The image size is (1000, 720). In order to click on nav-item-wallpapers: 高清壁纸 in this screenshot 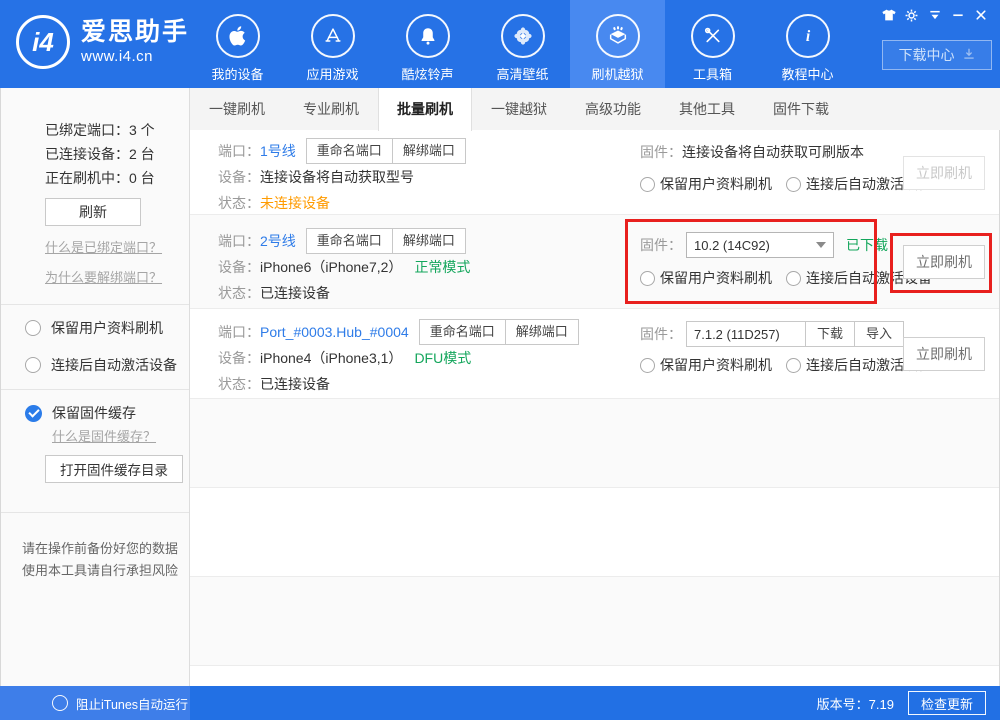, I will do `click(522, 44)`.